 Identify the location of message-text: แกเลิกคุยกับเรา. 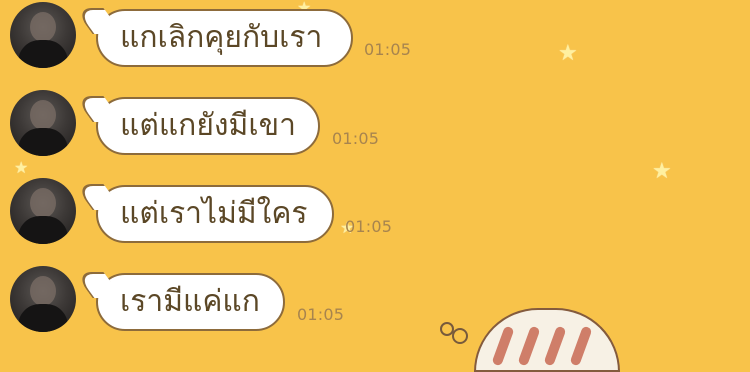
(221, 37).